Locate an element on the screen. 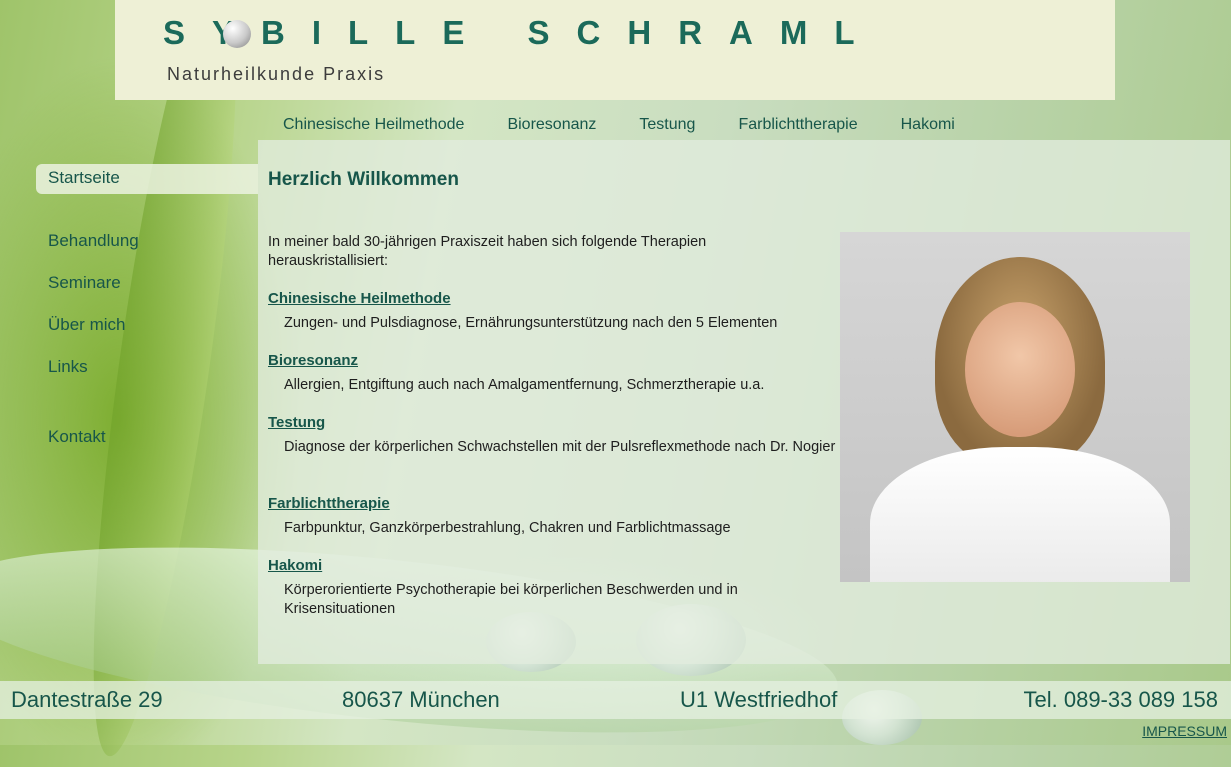  page-title: Herzlich Willkommen is located at coordinates (363, 179).